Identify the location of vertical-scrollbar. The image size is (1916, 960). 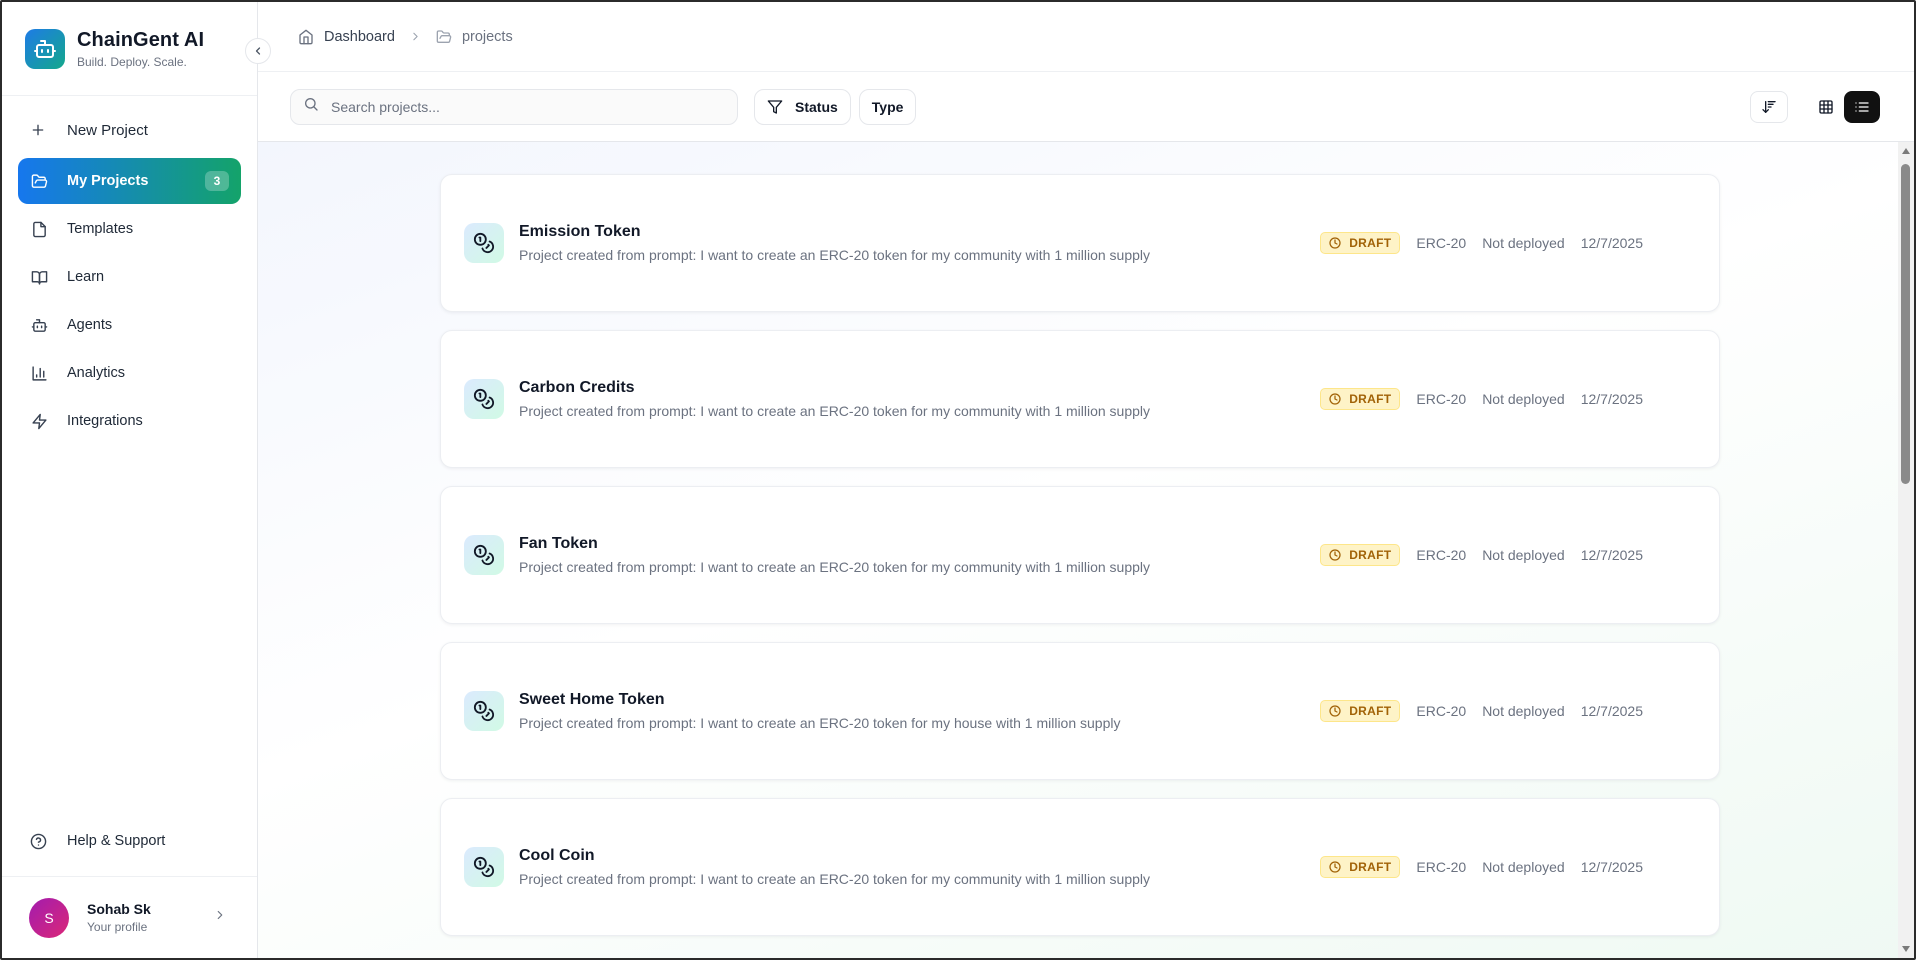
(1906, 550).